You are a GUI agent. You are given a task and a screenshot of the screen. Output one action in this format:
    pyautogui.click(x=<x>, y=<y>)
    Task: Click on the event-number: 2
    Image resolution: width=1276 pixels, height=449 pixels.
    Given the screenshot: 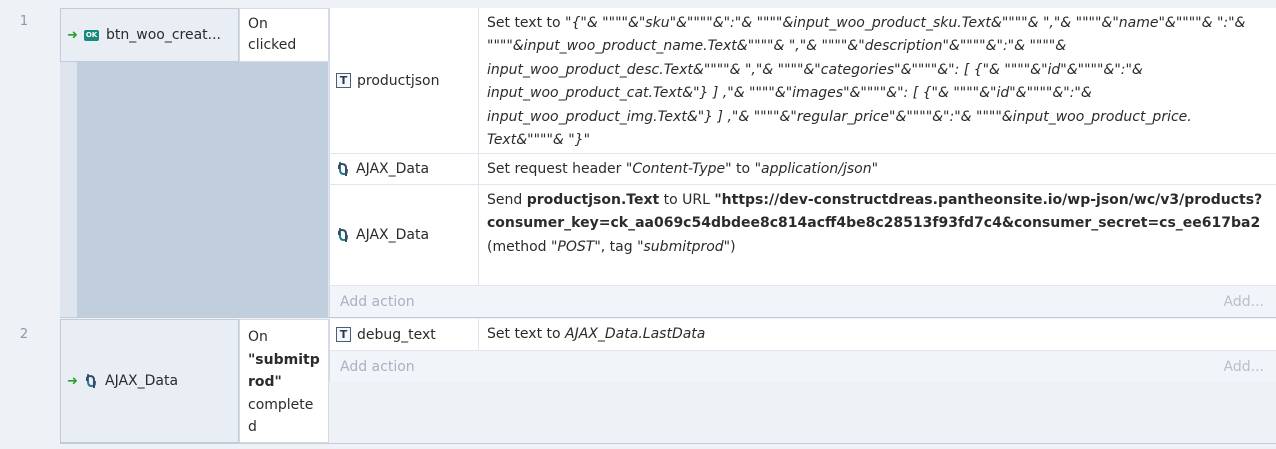 What is the action you would take?
    pyautogui.click(x=24, y=334)
    